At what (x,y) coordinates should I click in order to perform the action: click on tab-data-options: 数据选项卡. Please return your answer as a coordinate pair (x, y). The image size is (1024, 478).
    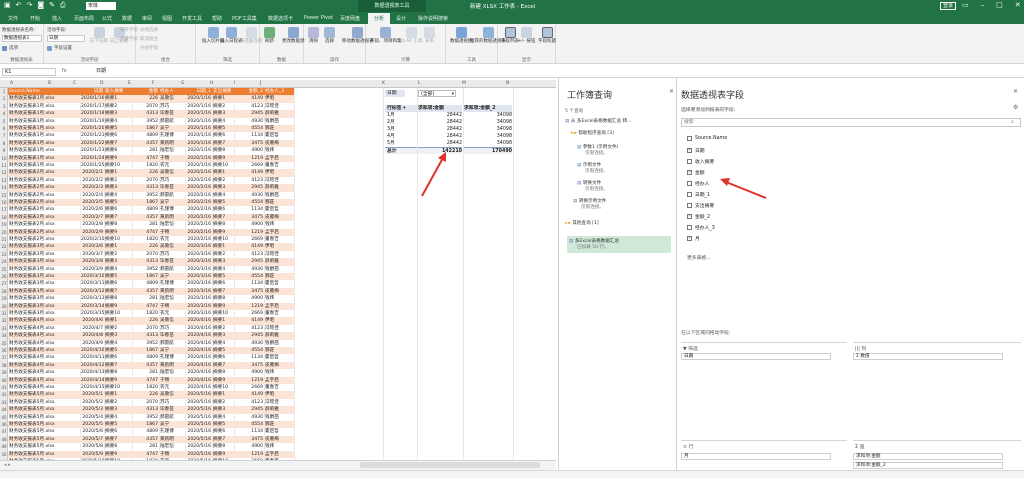
    Looking at the image, I should click on (280, 18).